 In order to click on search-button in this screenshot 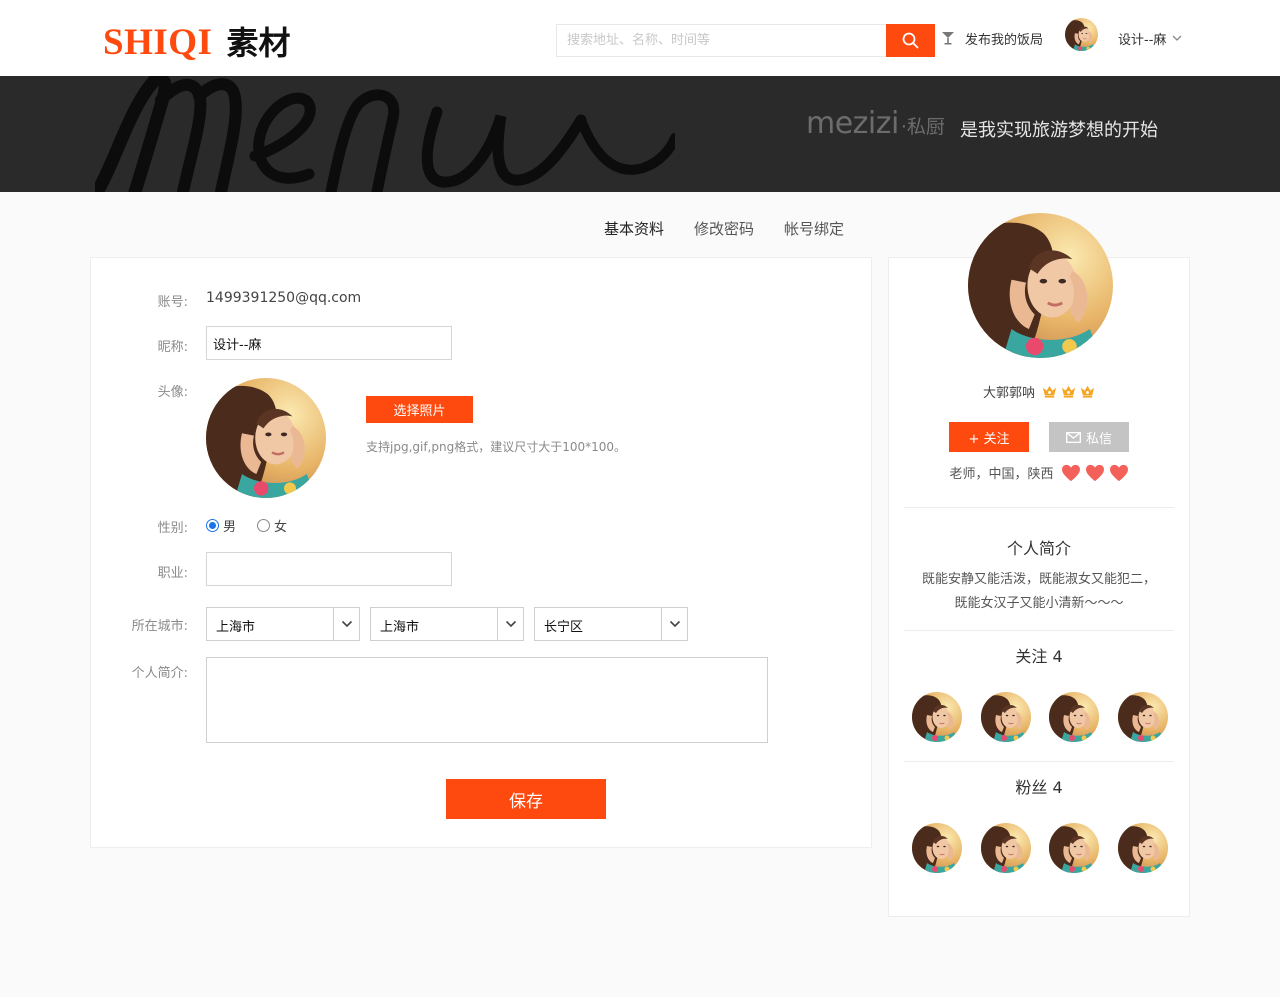, I will do `click(910, 40)`.